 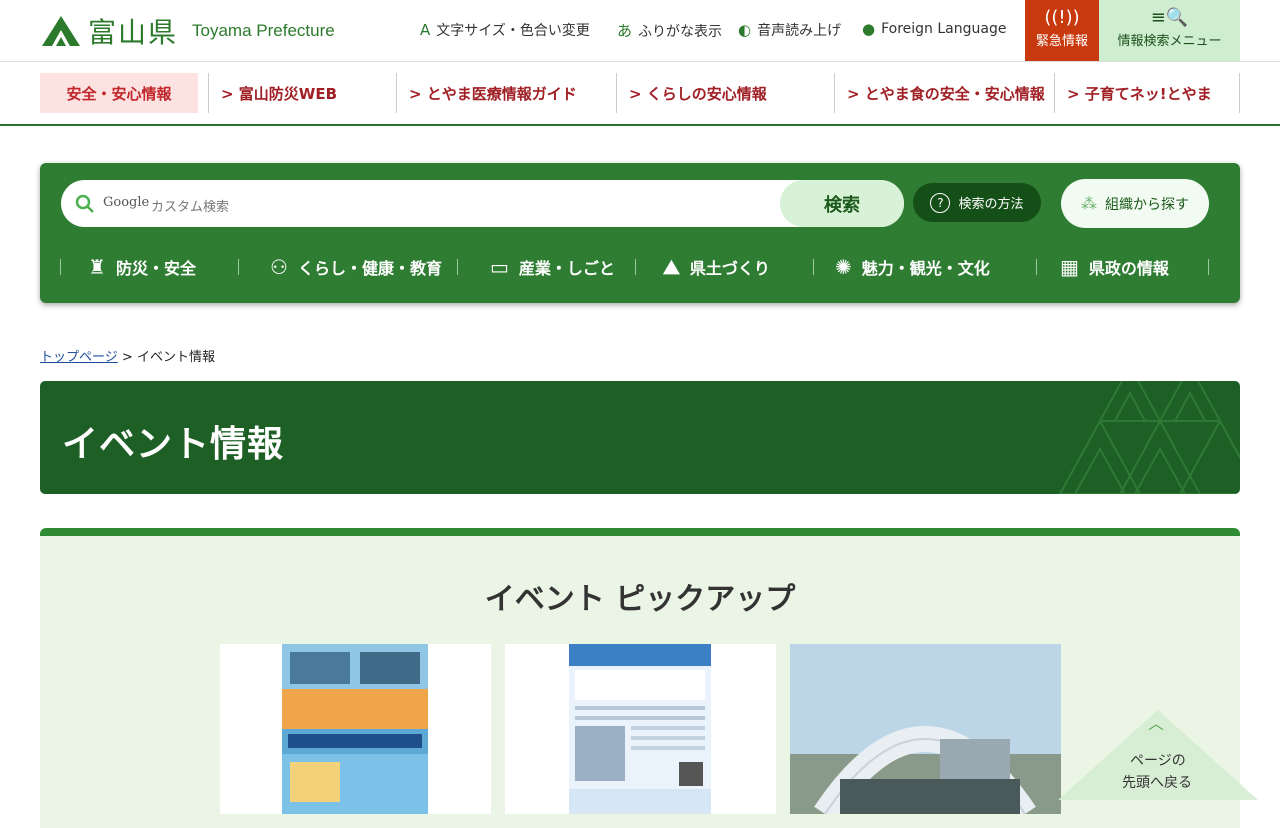 I want to click on search-button: 検索, so click(x=842, y=203).